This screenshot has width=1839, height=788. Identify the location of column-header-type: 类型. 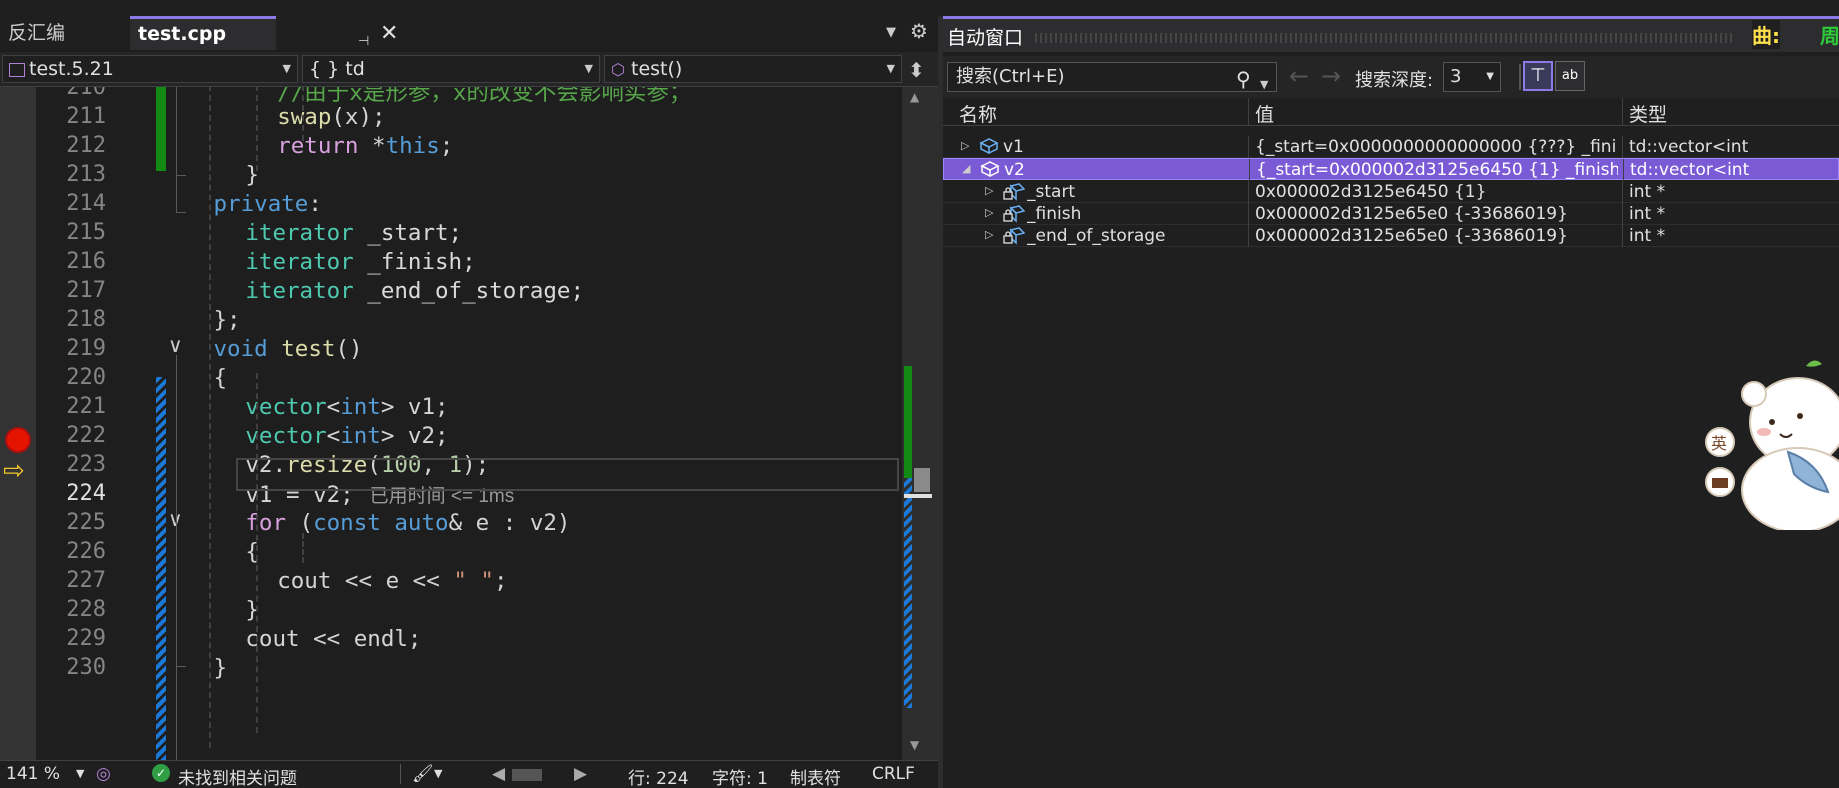
(1648, 113).